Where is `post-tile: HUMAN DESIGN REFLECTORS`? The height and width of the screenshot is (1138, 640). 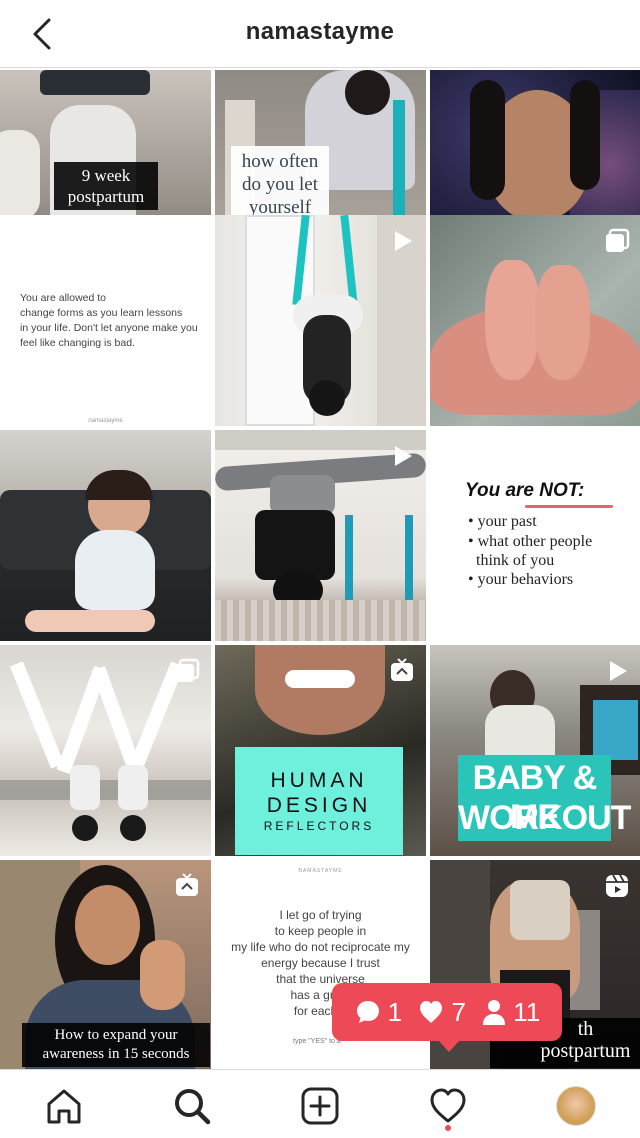
post-tile: HUMAN DESIGN REFLECTORS is located at coordinates (320, 750).